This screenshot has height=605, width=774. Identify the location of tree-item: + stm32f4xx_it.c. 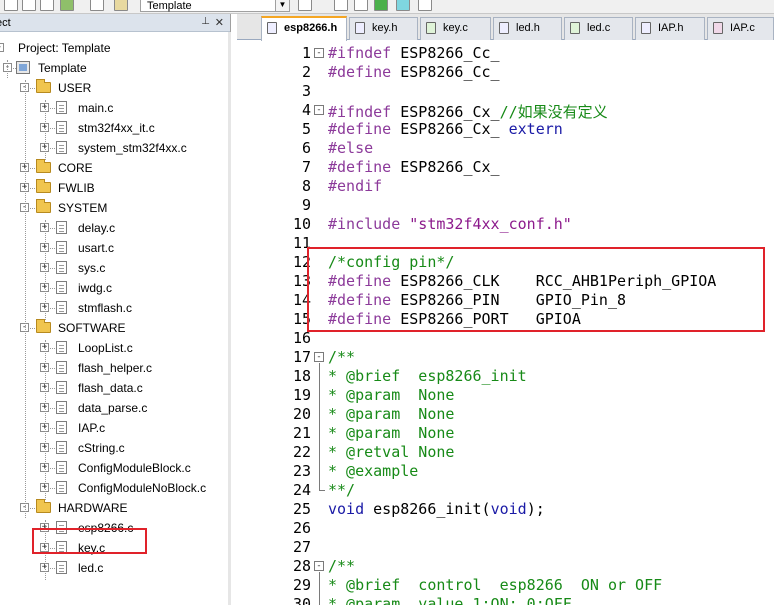
(114, 128).